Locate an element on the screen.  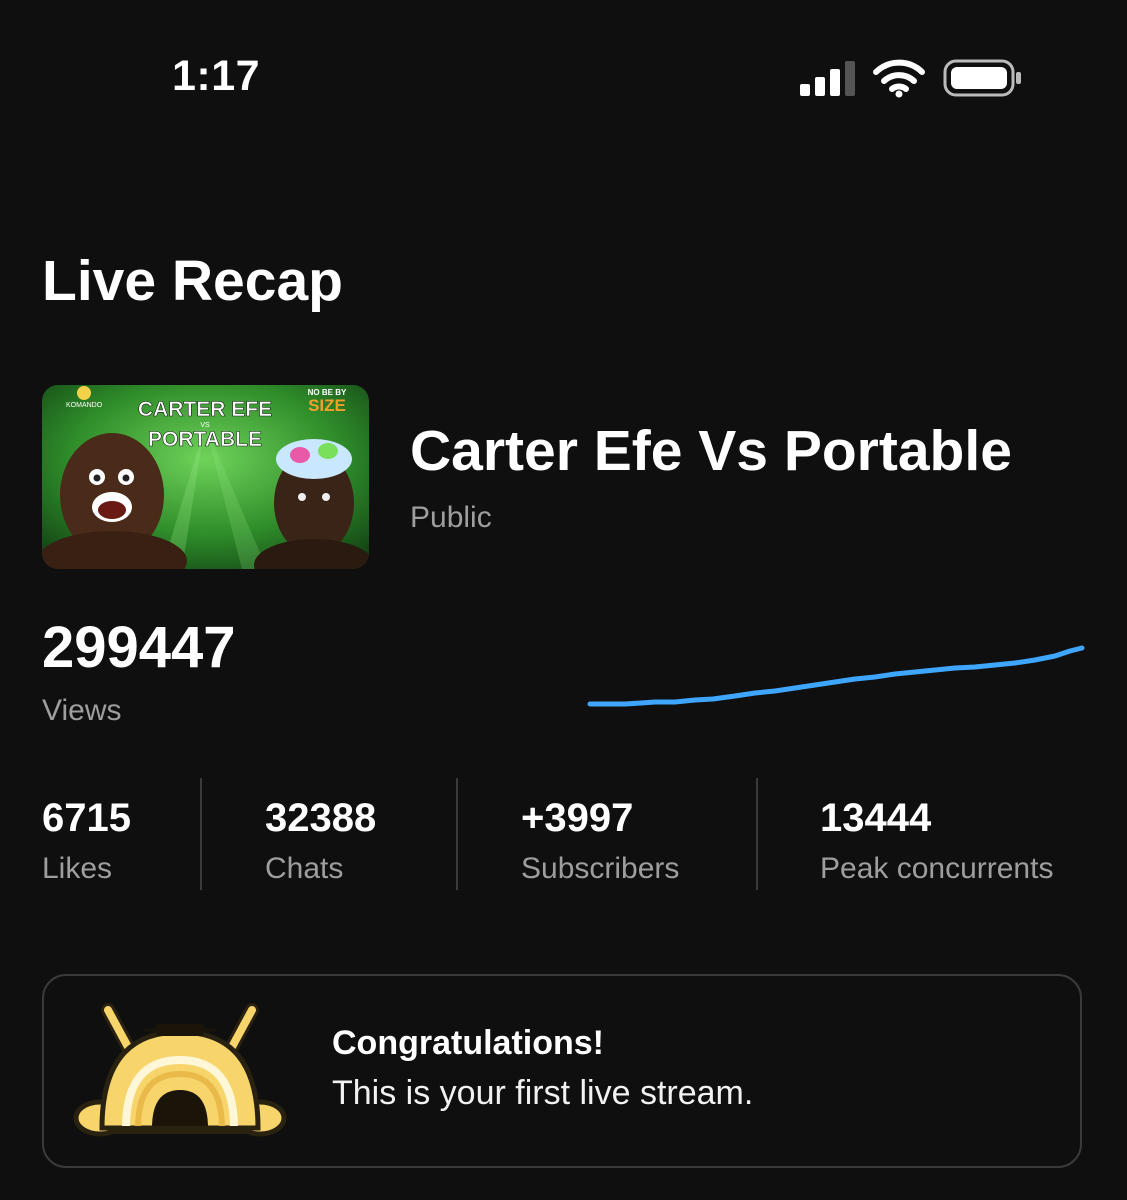
stat-value: 32388 is located at coordinates (321, 818).